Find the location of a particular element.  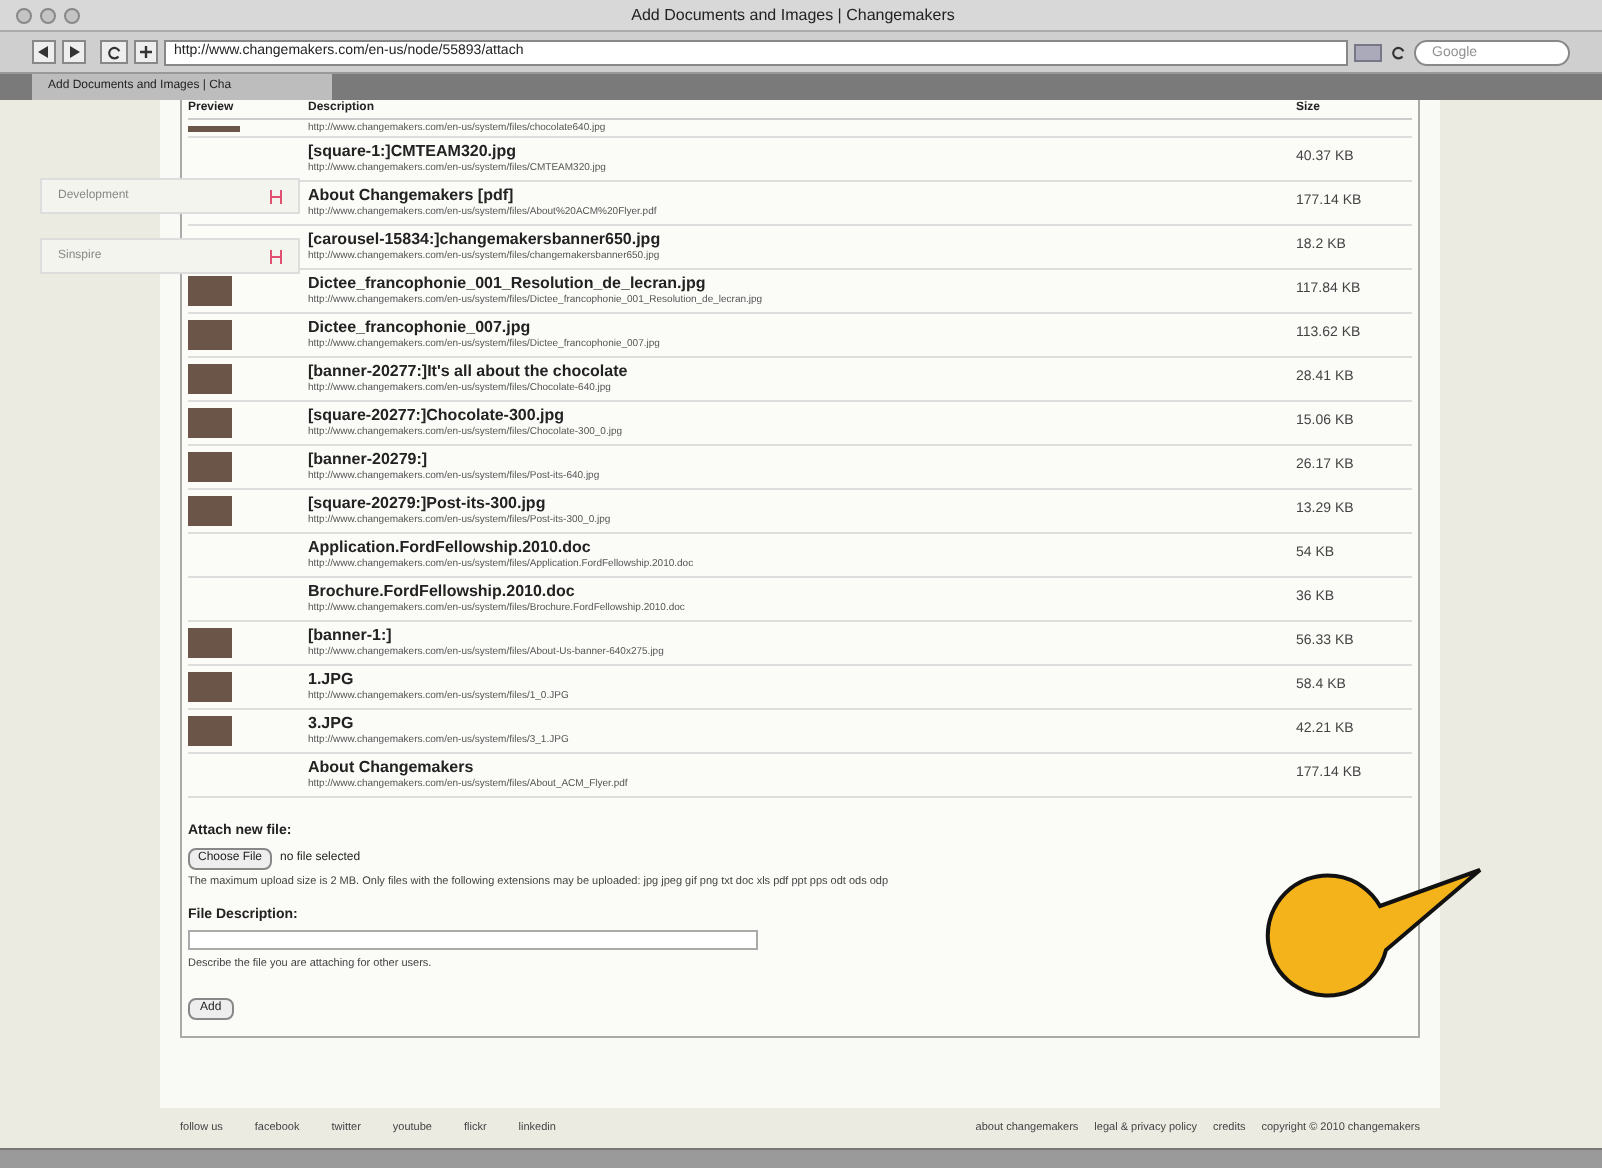

file-title: [carousel-15834:]changemakersbanner650.jpg is located at coordinates (485, 238).